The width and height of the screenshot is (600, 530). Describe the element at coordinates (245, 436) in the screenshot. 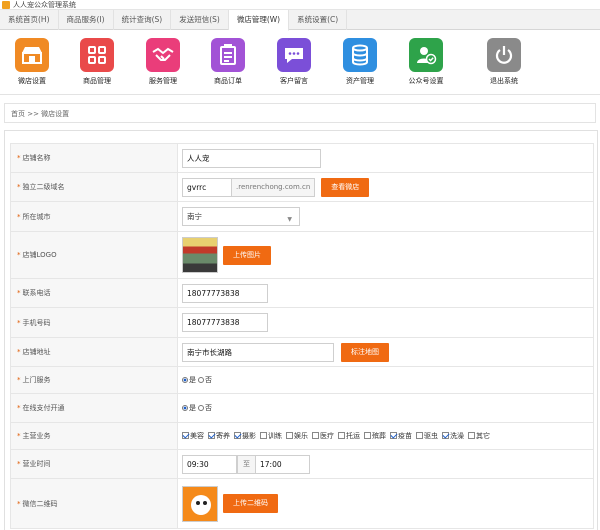

I see `business-option: 摄影` at that location.